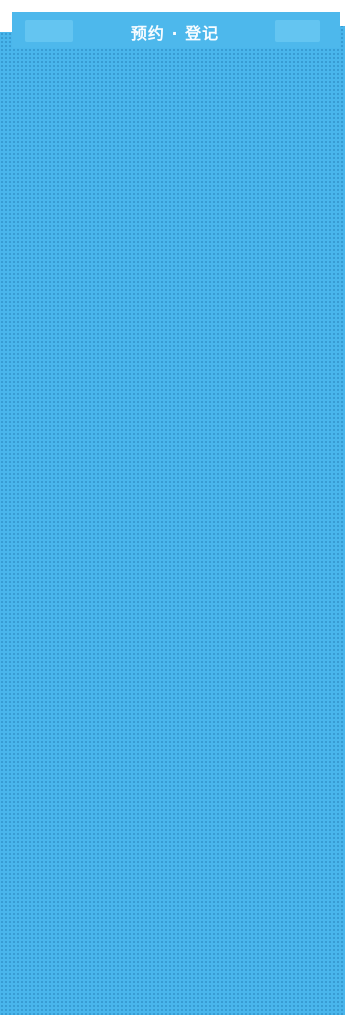 The image size is (345, 1015). I want to click on window-frame-right, so click(342, 13).